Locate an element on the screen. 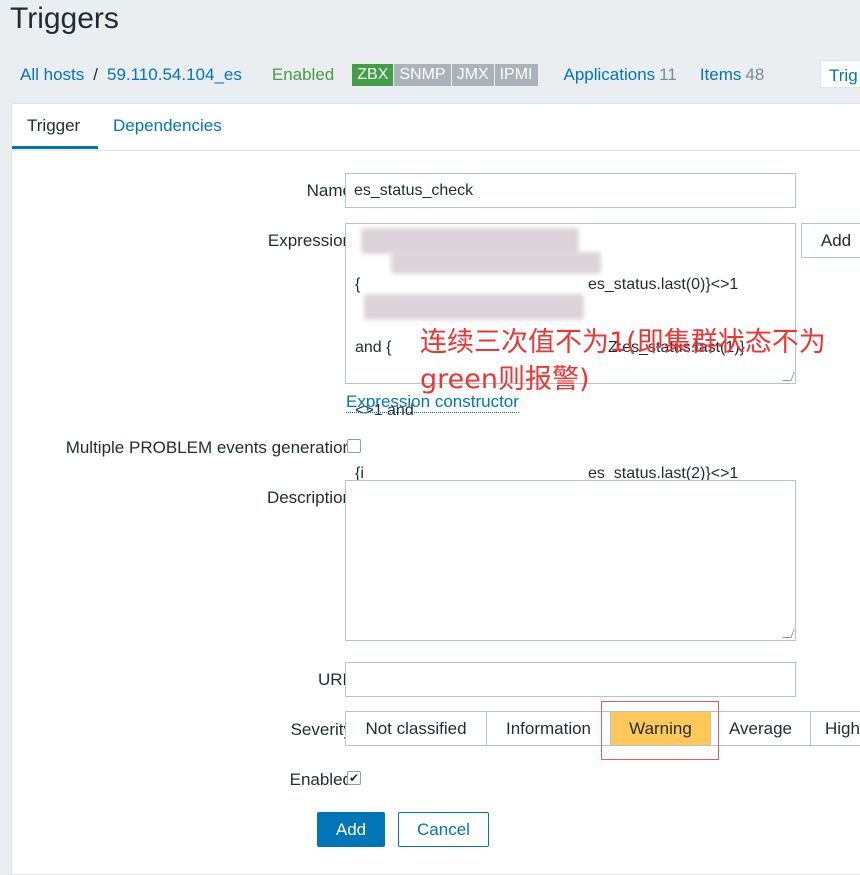  severity-average: Average is located at coordinates (760, 728).